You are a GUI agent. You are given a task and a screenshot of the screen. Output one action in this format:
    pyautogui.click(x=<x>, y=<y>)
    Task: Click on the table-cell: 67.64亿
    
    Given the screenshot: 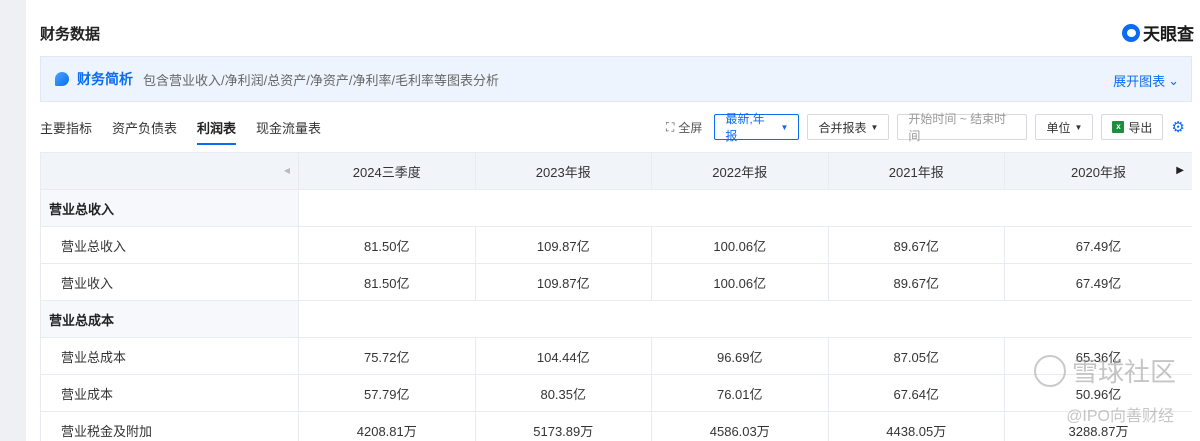 What is the action you would take?
    pyautogui.click(x=916, y=393)
    